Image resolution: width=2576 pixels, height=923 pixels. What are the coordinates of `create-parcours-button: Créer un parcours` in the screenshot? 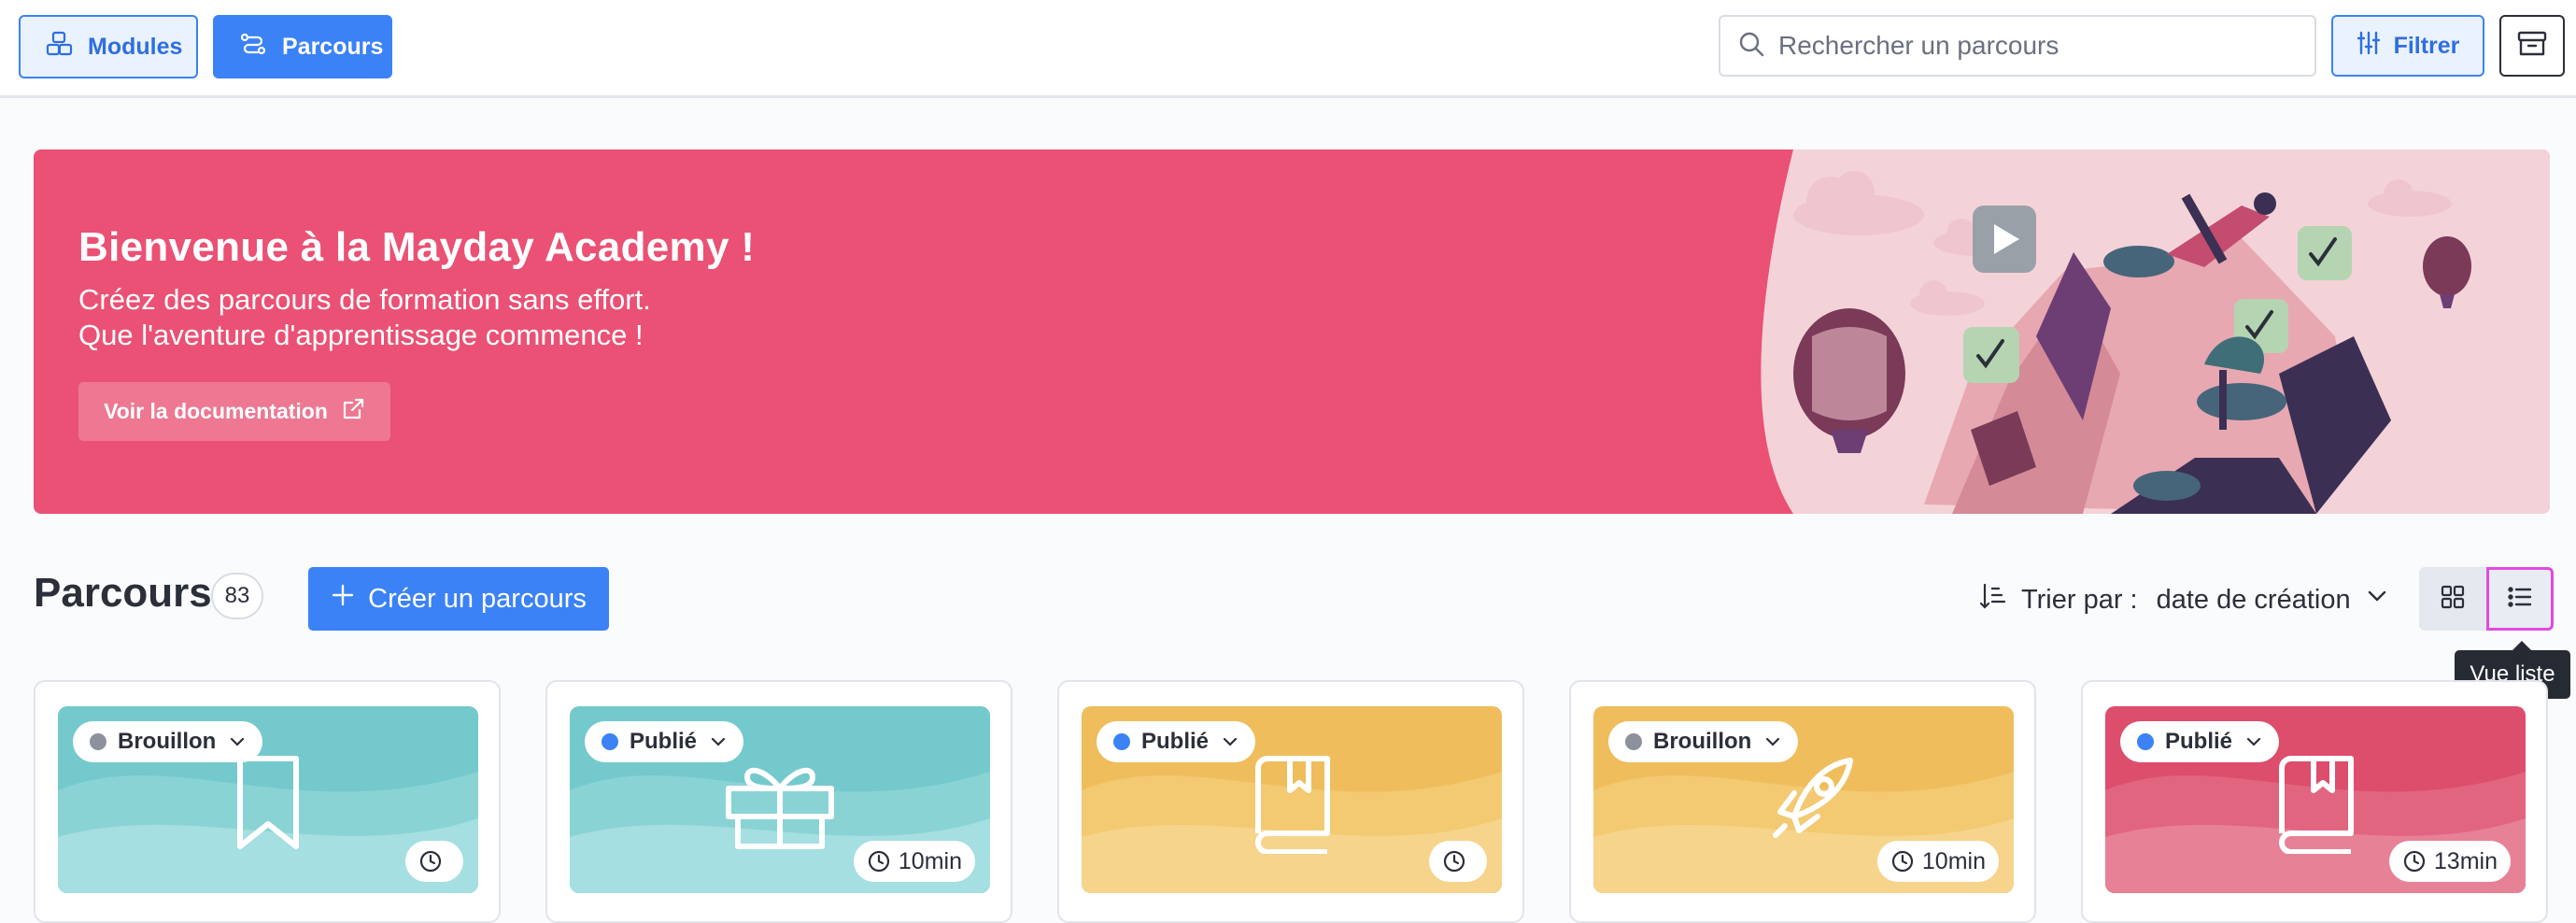 It's located at (458, 599).